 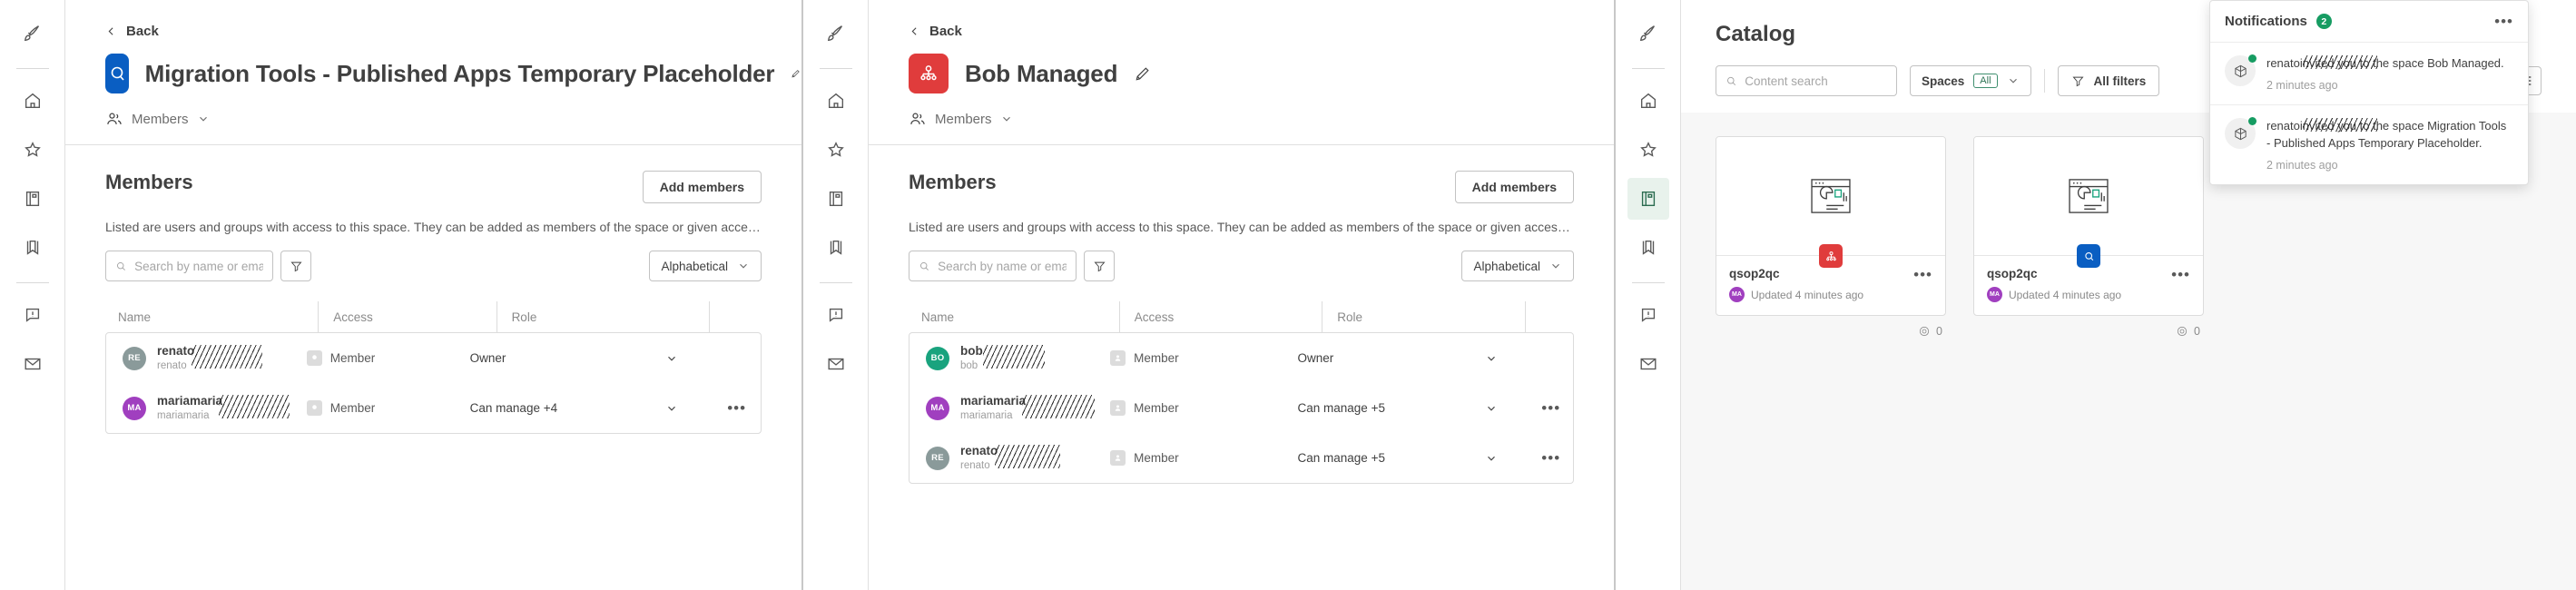 I want to click on avatar: RE, so click(x=937, y=458).